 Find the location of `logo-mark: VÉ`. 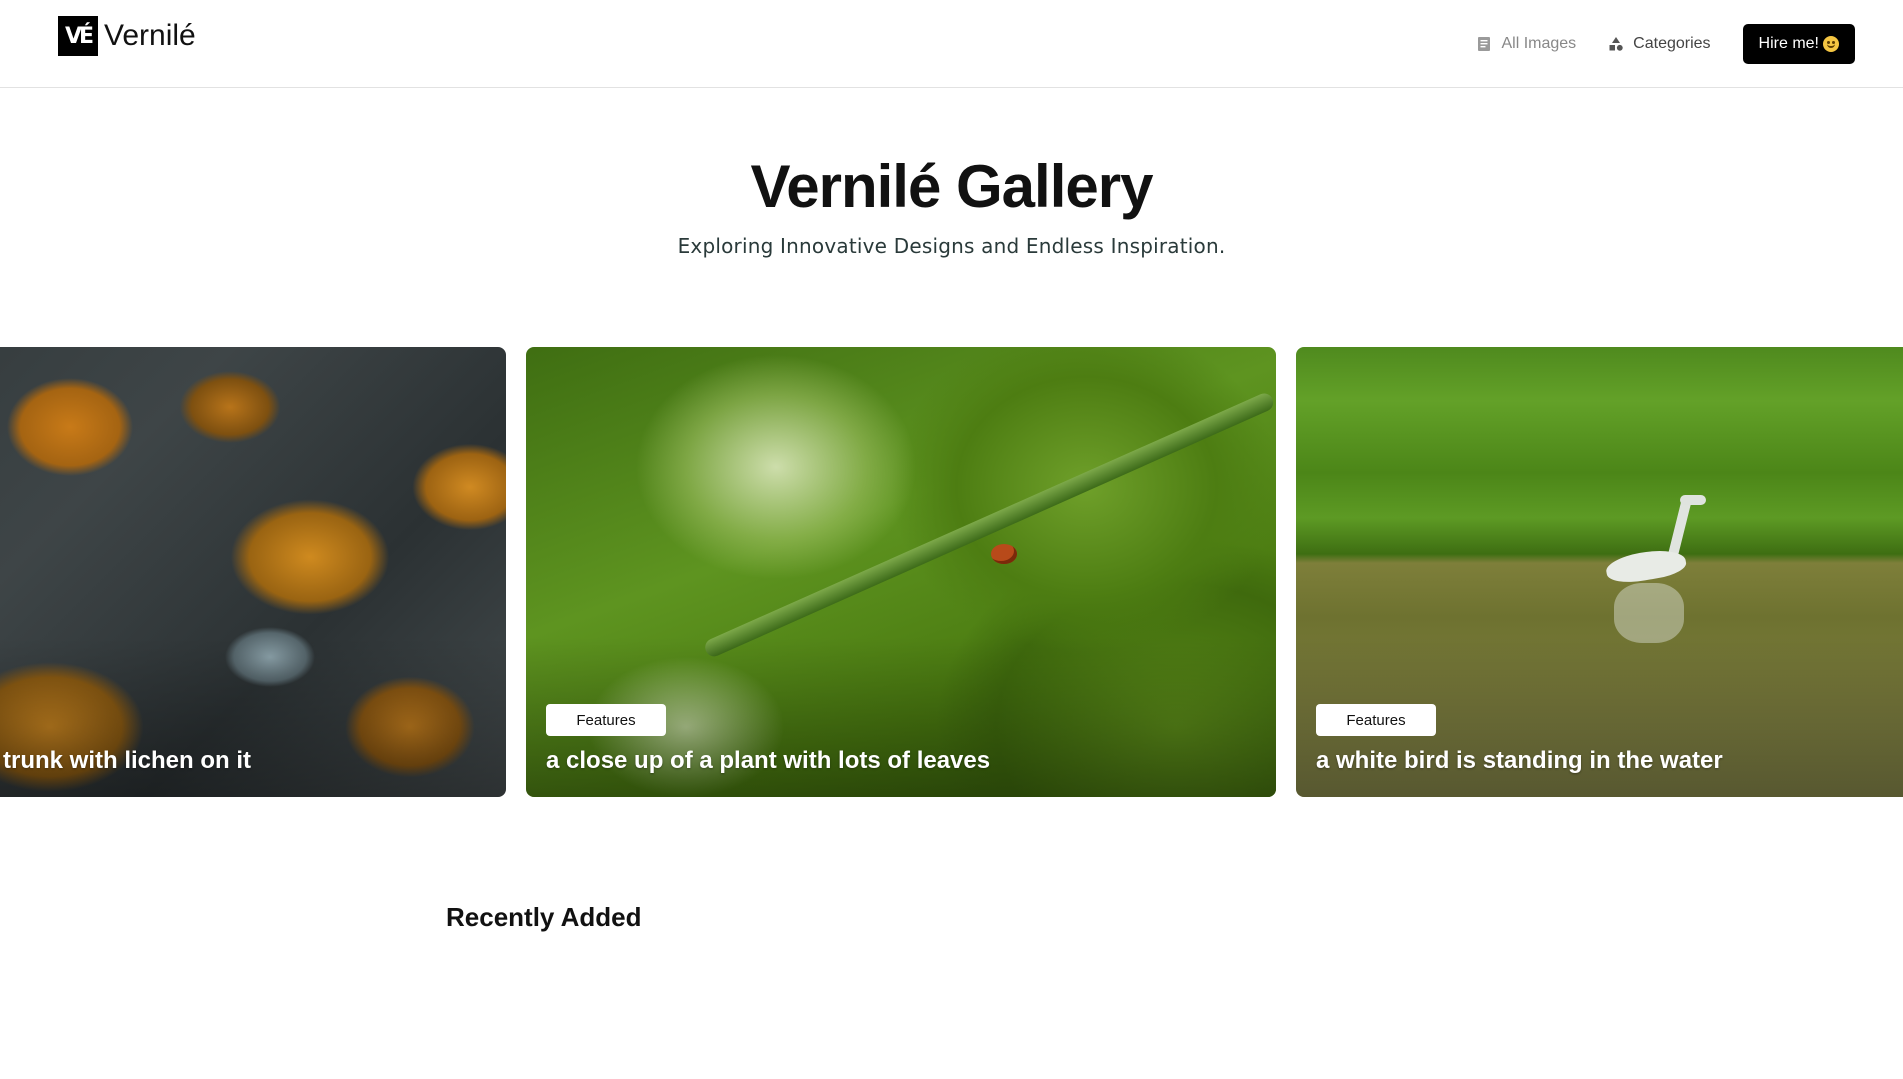

logo-mark: VÉ is located at coordinates (78, 36).